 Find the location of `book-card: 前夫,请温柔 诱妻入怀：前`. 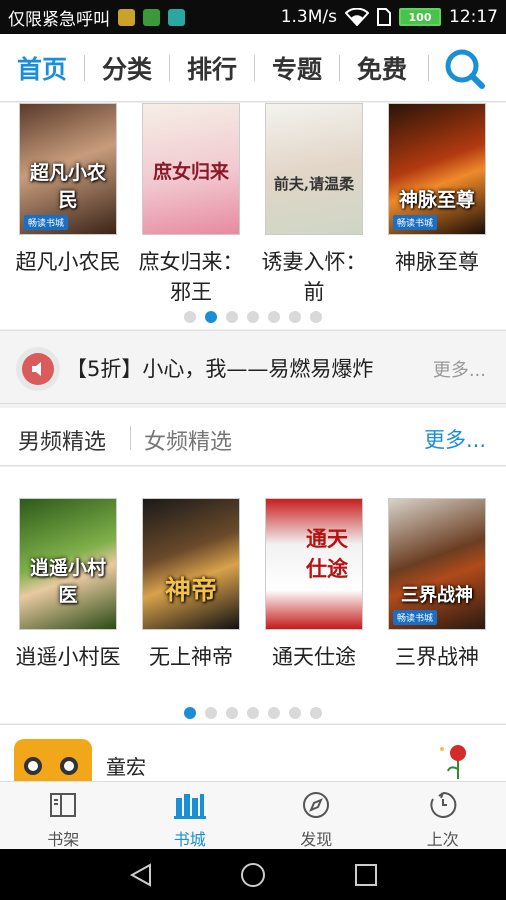

book-card: 前夫,请温柔 诱妻入怀：前 is located at coordinates (314, 205).